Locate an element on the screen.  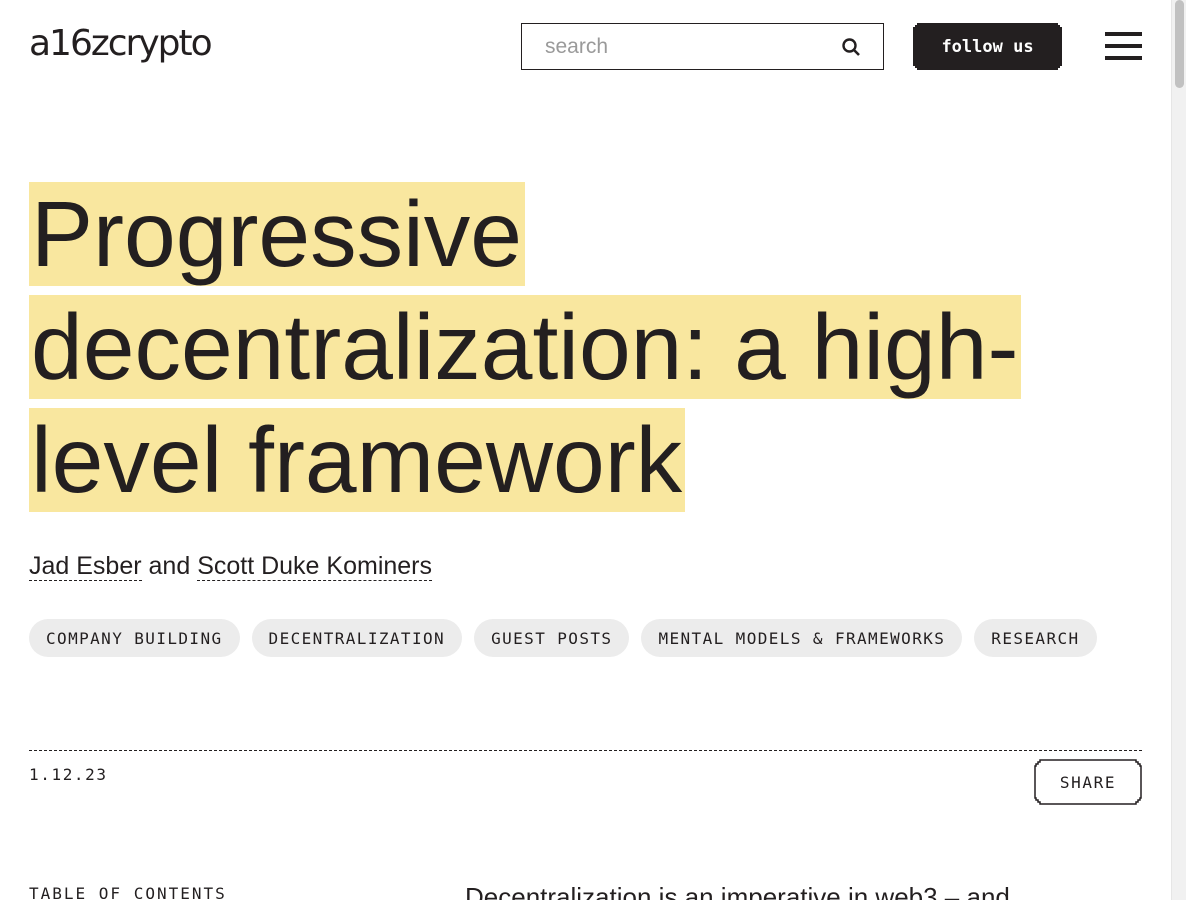
search-box is located at coordinates (702, 46).